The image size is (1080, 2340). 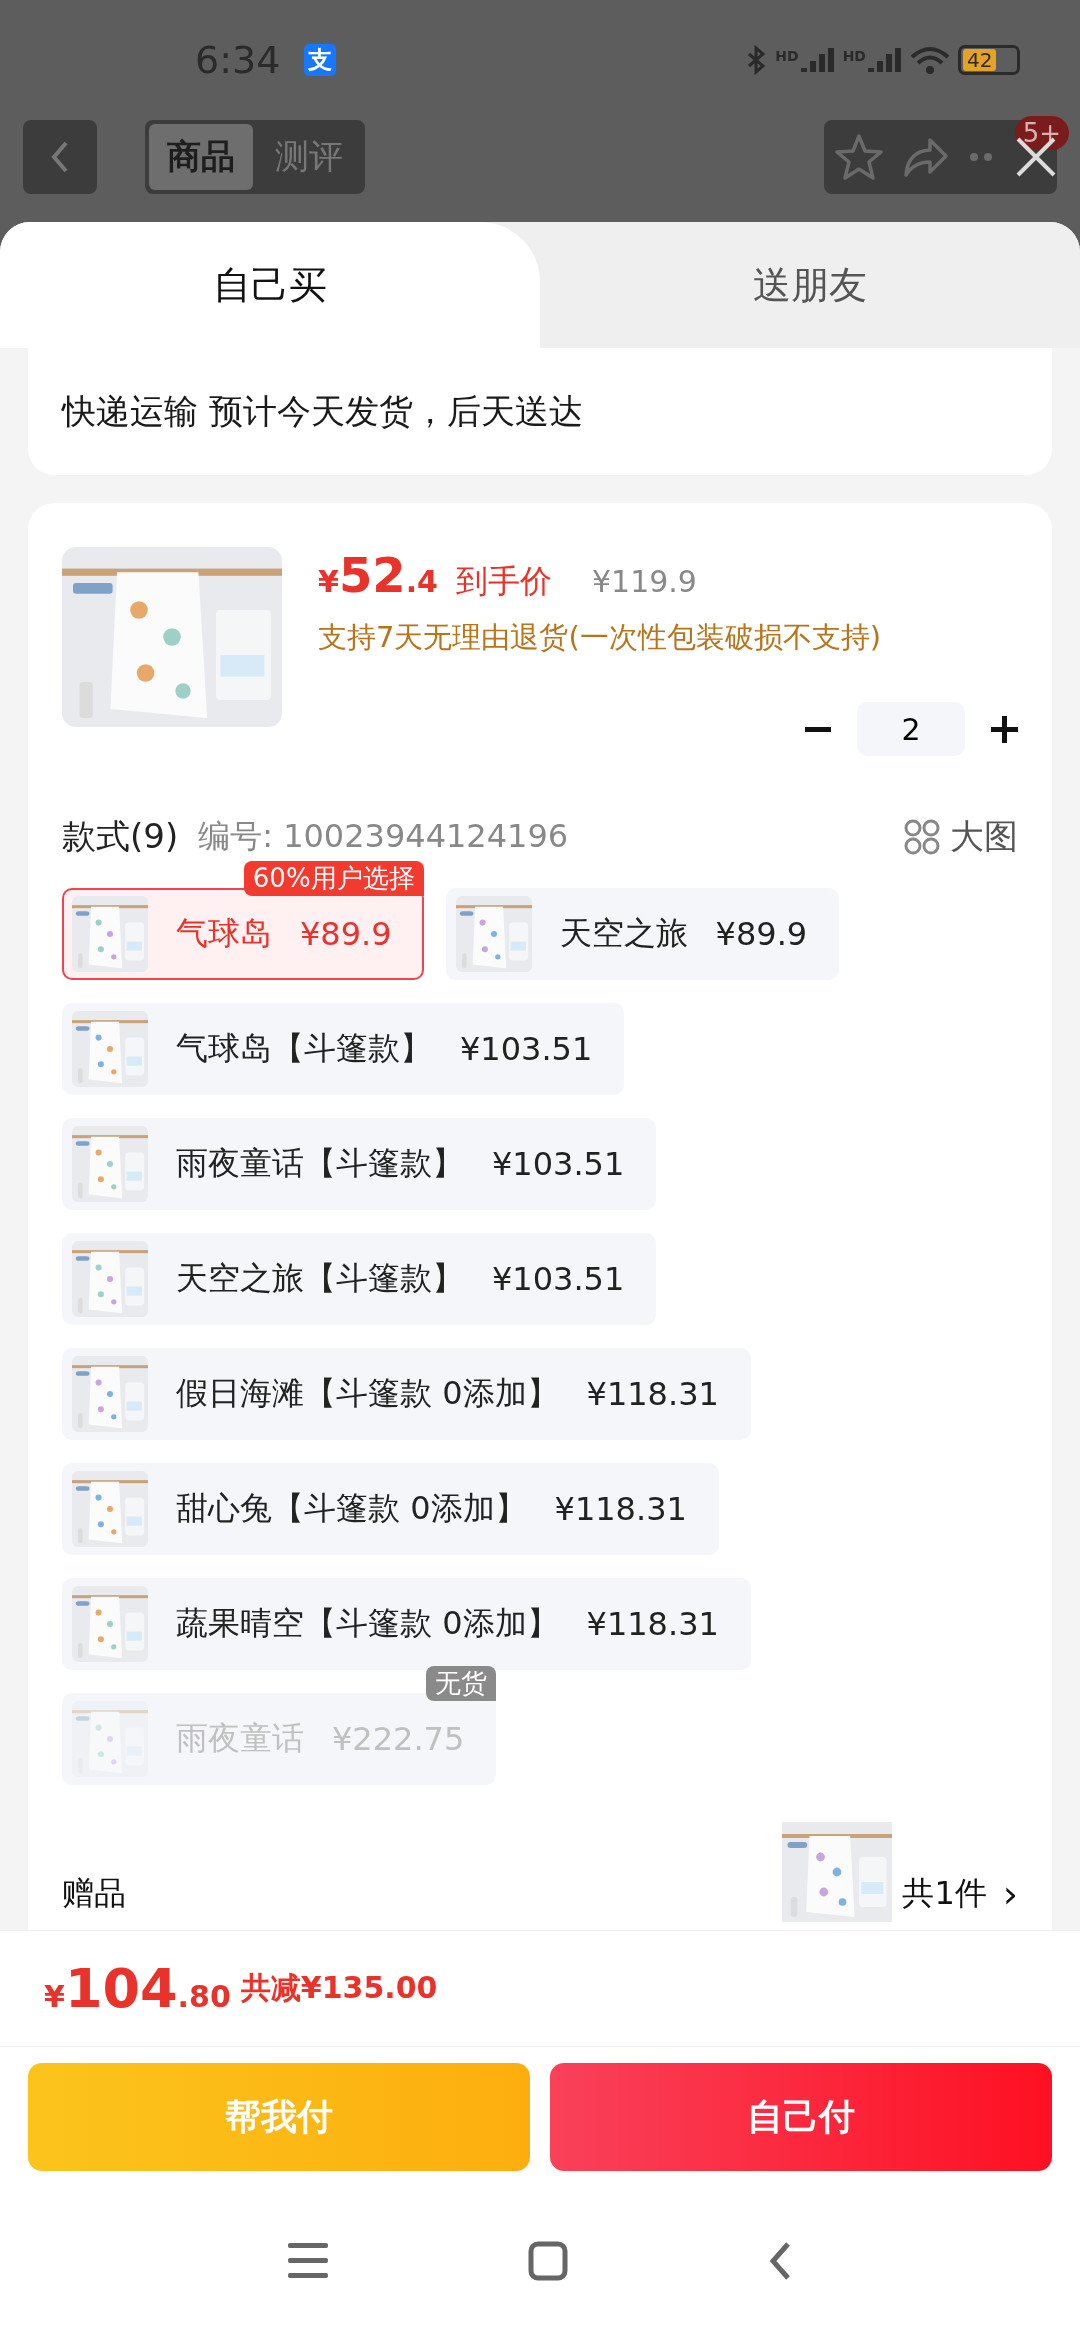 I want to click on notification-badge: 5+, so click(x=1041, y=133).